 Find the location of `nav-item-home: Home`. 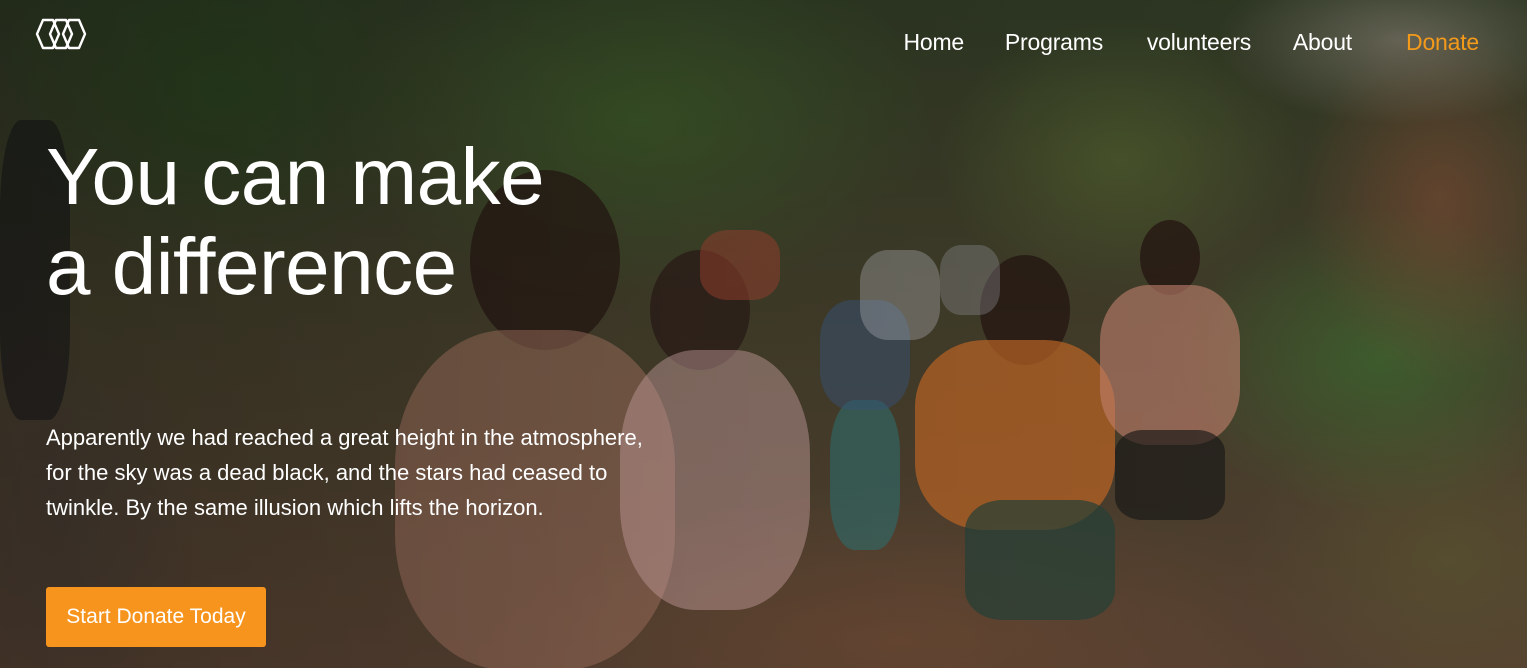

nav-item-home: Home is located at coordinates (933, 42).